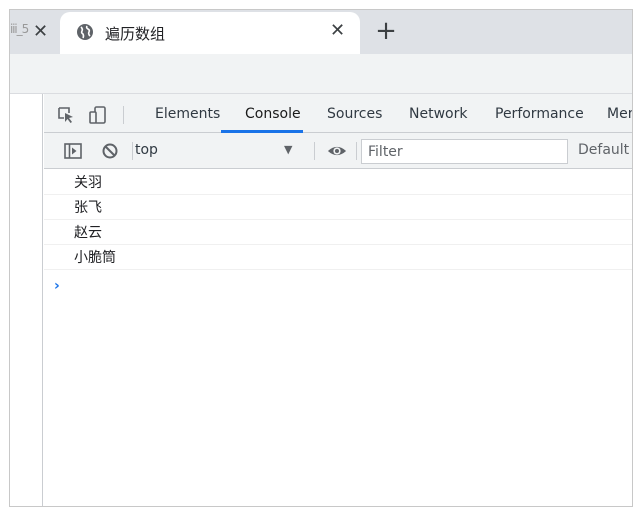  Describe the element at coordinates (26, 300) in the screenshot. I see `page-content` at that location.